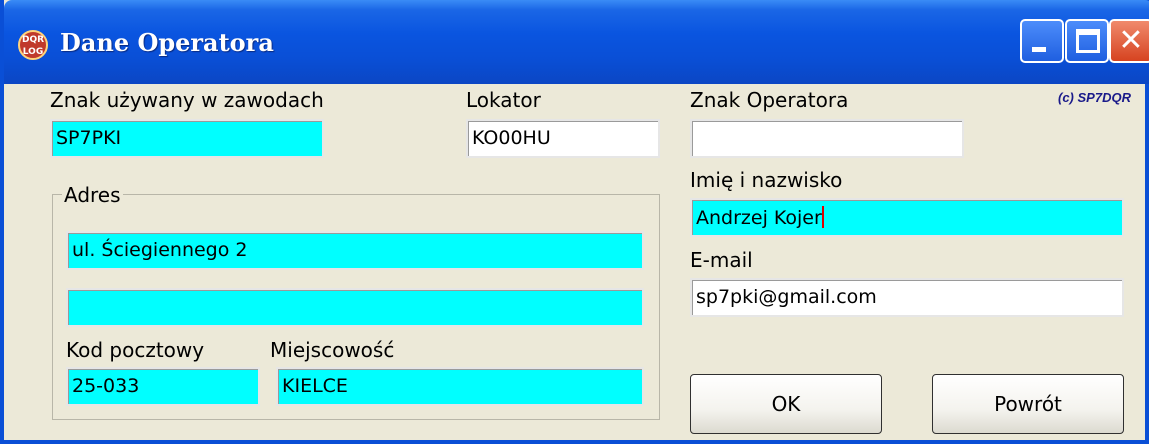  What do you see at coordinates (827, 138) in the screenshot?
I see `operator-call-field` at bounding box center [827, 138].